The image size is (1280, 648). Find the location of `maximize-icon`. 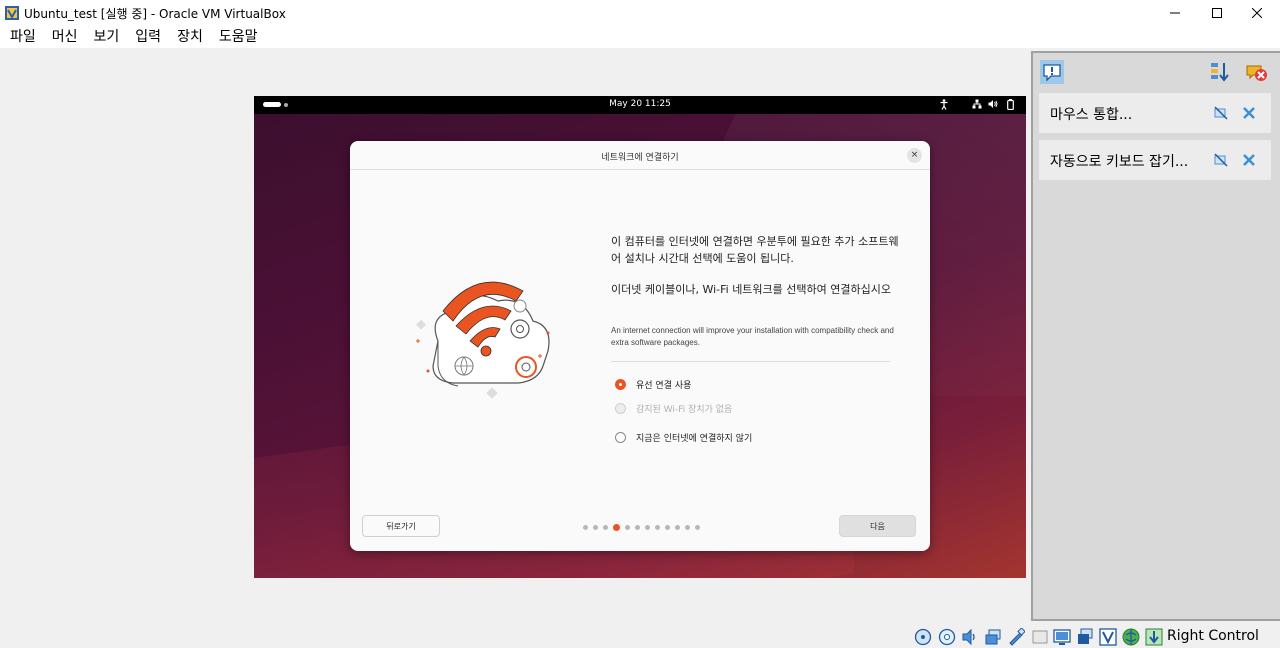

maximize-icon is located at coordinates (1217, 13).